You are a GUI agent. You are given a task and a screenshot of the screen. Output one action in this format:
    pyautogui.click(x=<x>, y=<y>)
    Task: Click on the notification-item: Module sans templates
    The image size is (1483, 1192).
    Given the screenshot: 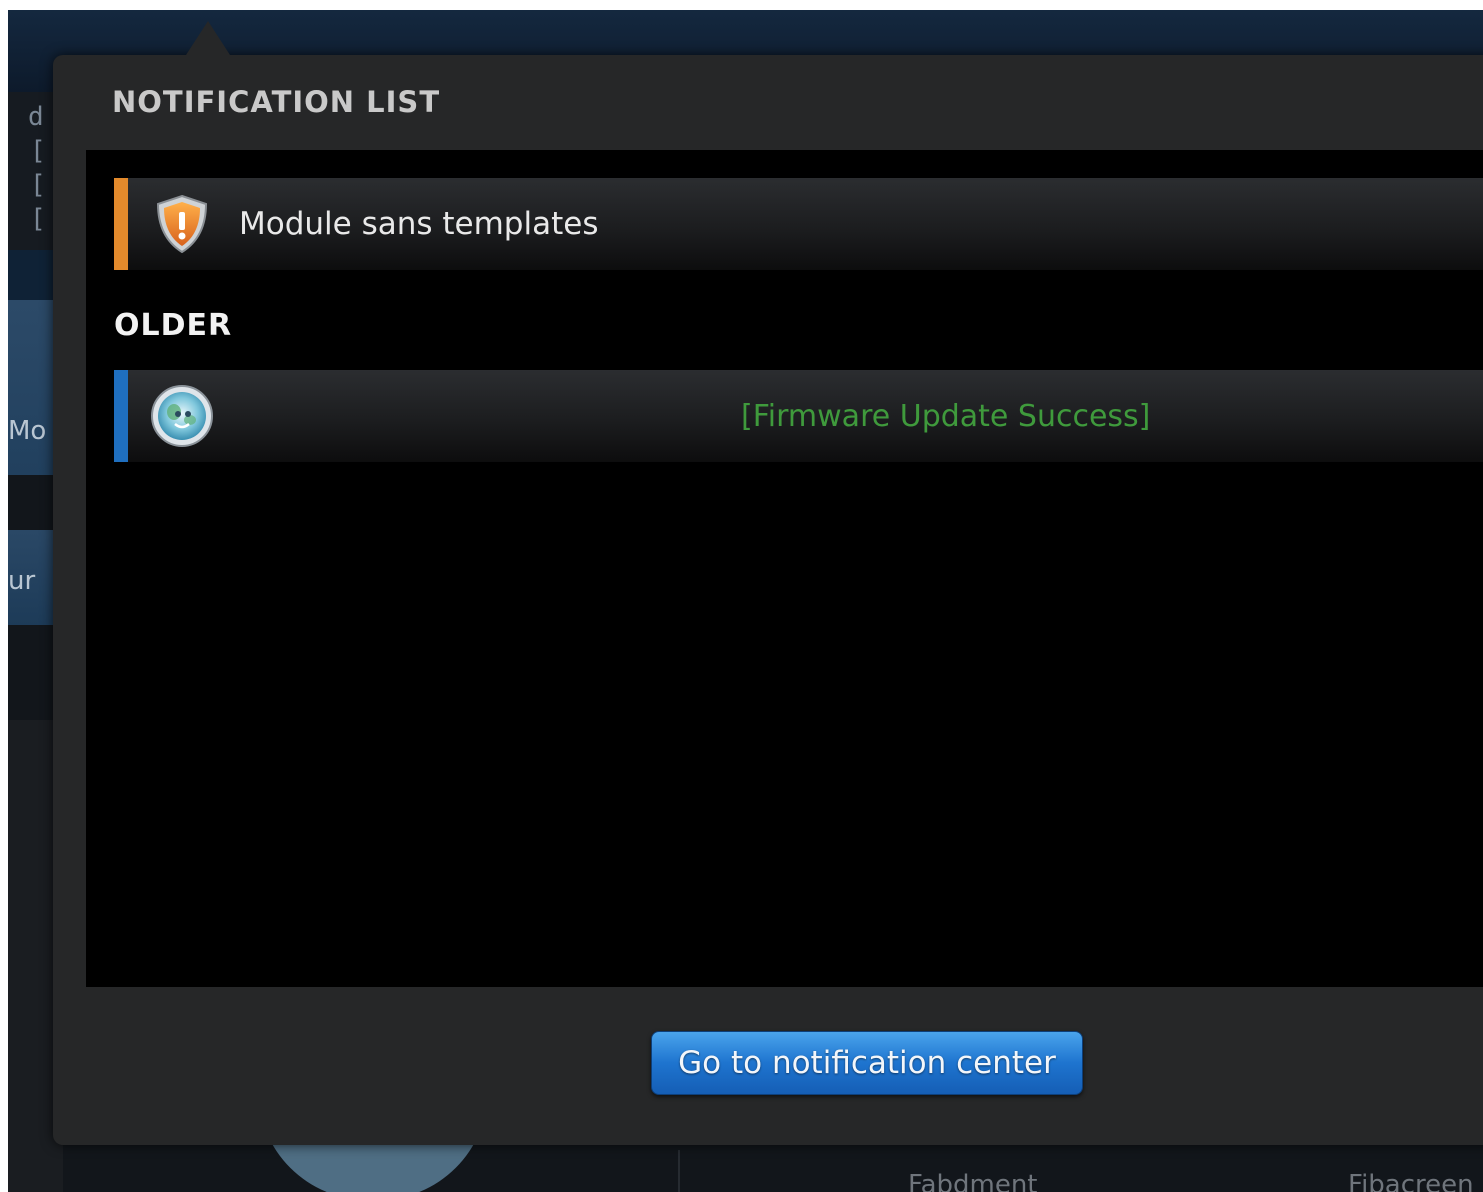 What is the action you would take?
    pyautogui.click(x=798, y=224)
    